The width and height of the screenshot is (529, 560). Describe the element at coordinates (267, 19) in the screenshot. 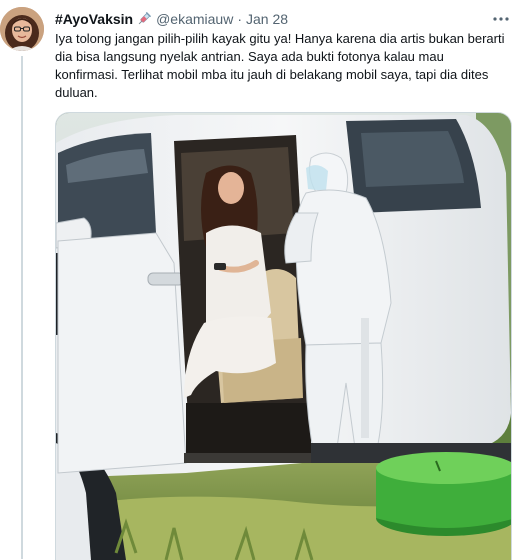

I see `tweet-date: Jan 28` at that location.